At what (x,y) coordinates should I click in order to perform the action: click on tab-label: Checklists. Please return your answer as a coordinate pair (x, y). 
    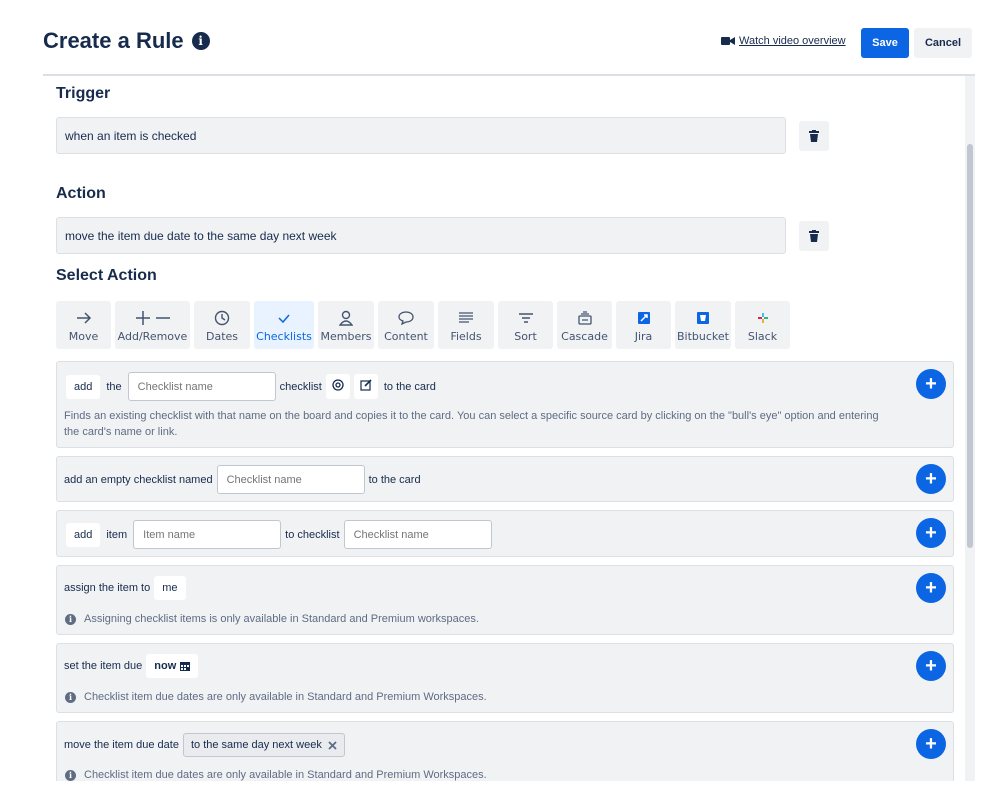
    Looking at the image, I should click on (284, 336).